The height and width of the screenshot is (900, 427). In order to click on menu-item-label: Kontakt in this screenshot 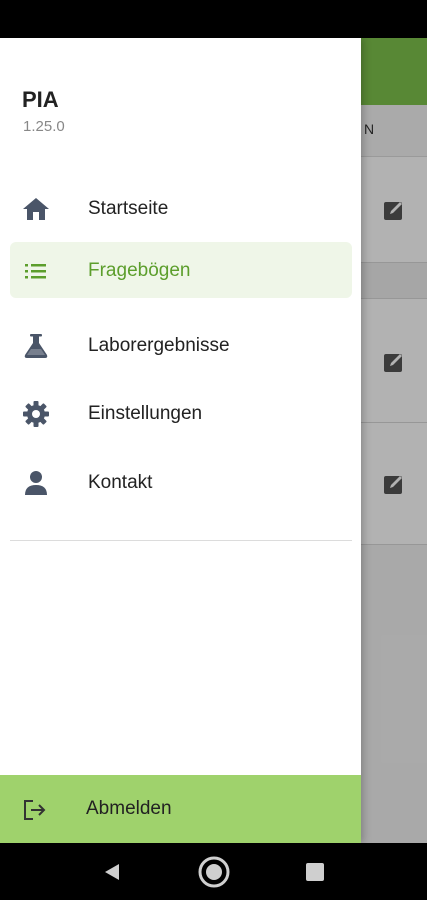, I will do `click(120, 482)`.